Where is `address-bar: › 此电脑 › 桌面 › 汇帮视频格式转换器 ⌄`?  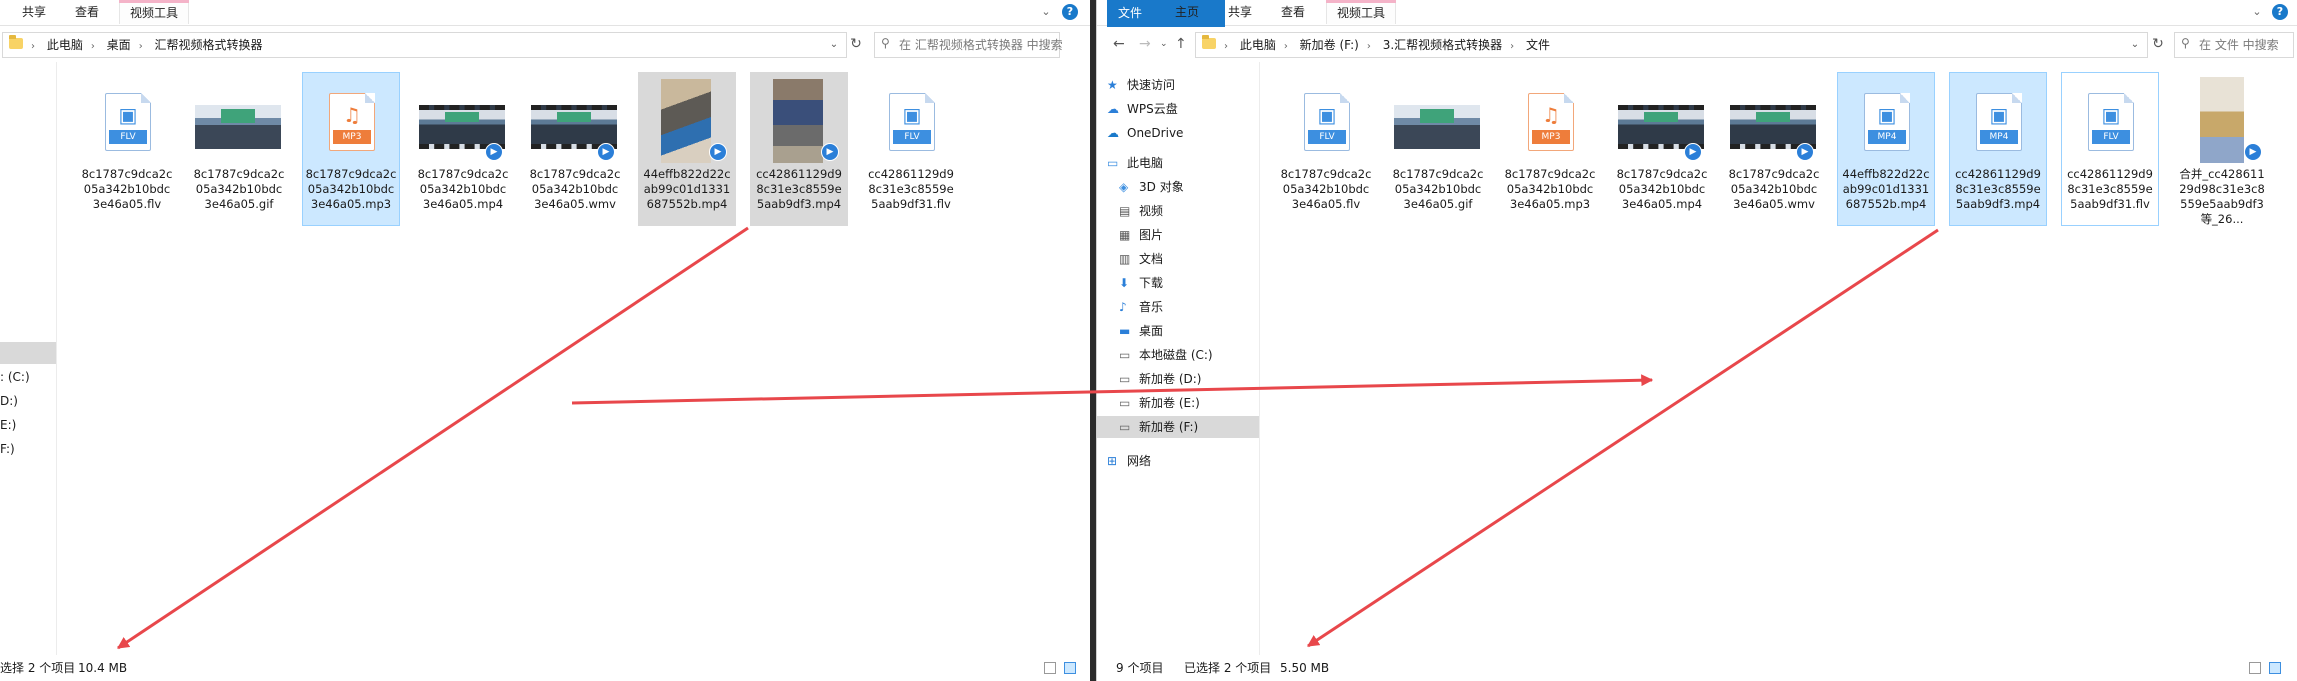 address-bar: › 此电脑 › 桌面 › 汇帮视频格式转换器 ⌄ is located at coordinates (424, 45).